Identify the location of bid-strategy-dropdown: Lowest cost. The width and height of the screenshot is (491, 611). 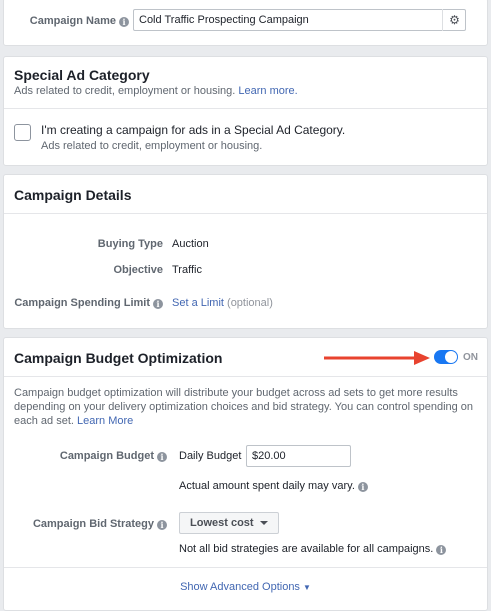
(229, 523).